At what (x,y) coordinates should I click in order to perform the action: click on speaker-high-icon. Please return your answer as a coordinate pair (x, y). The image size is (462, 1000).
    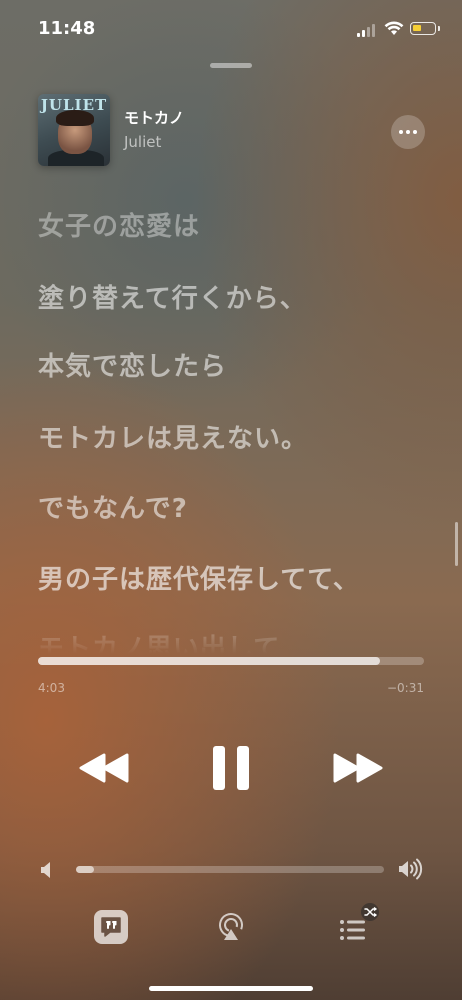
    Looking at the image, I should click on (411, 869).